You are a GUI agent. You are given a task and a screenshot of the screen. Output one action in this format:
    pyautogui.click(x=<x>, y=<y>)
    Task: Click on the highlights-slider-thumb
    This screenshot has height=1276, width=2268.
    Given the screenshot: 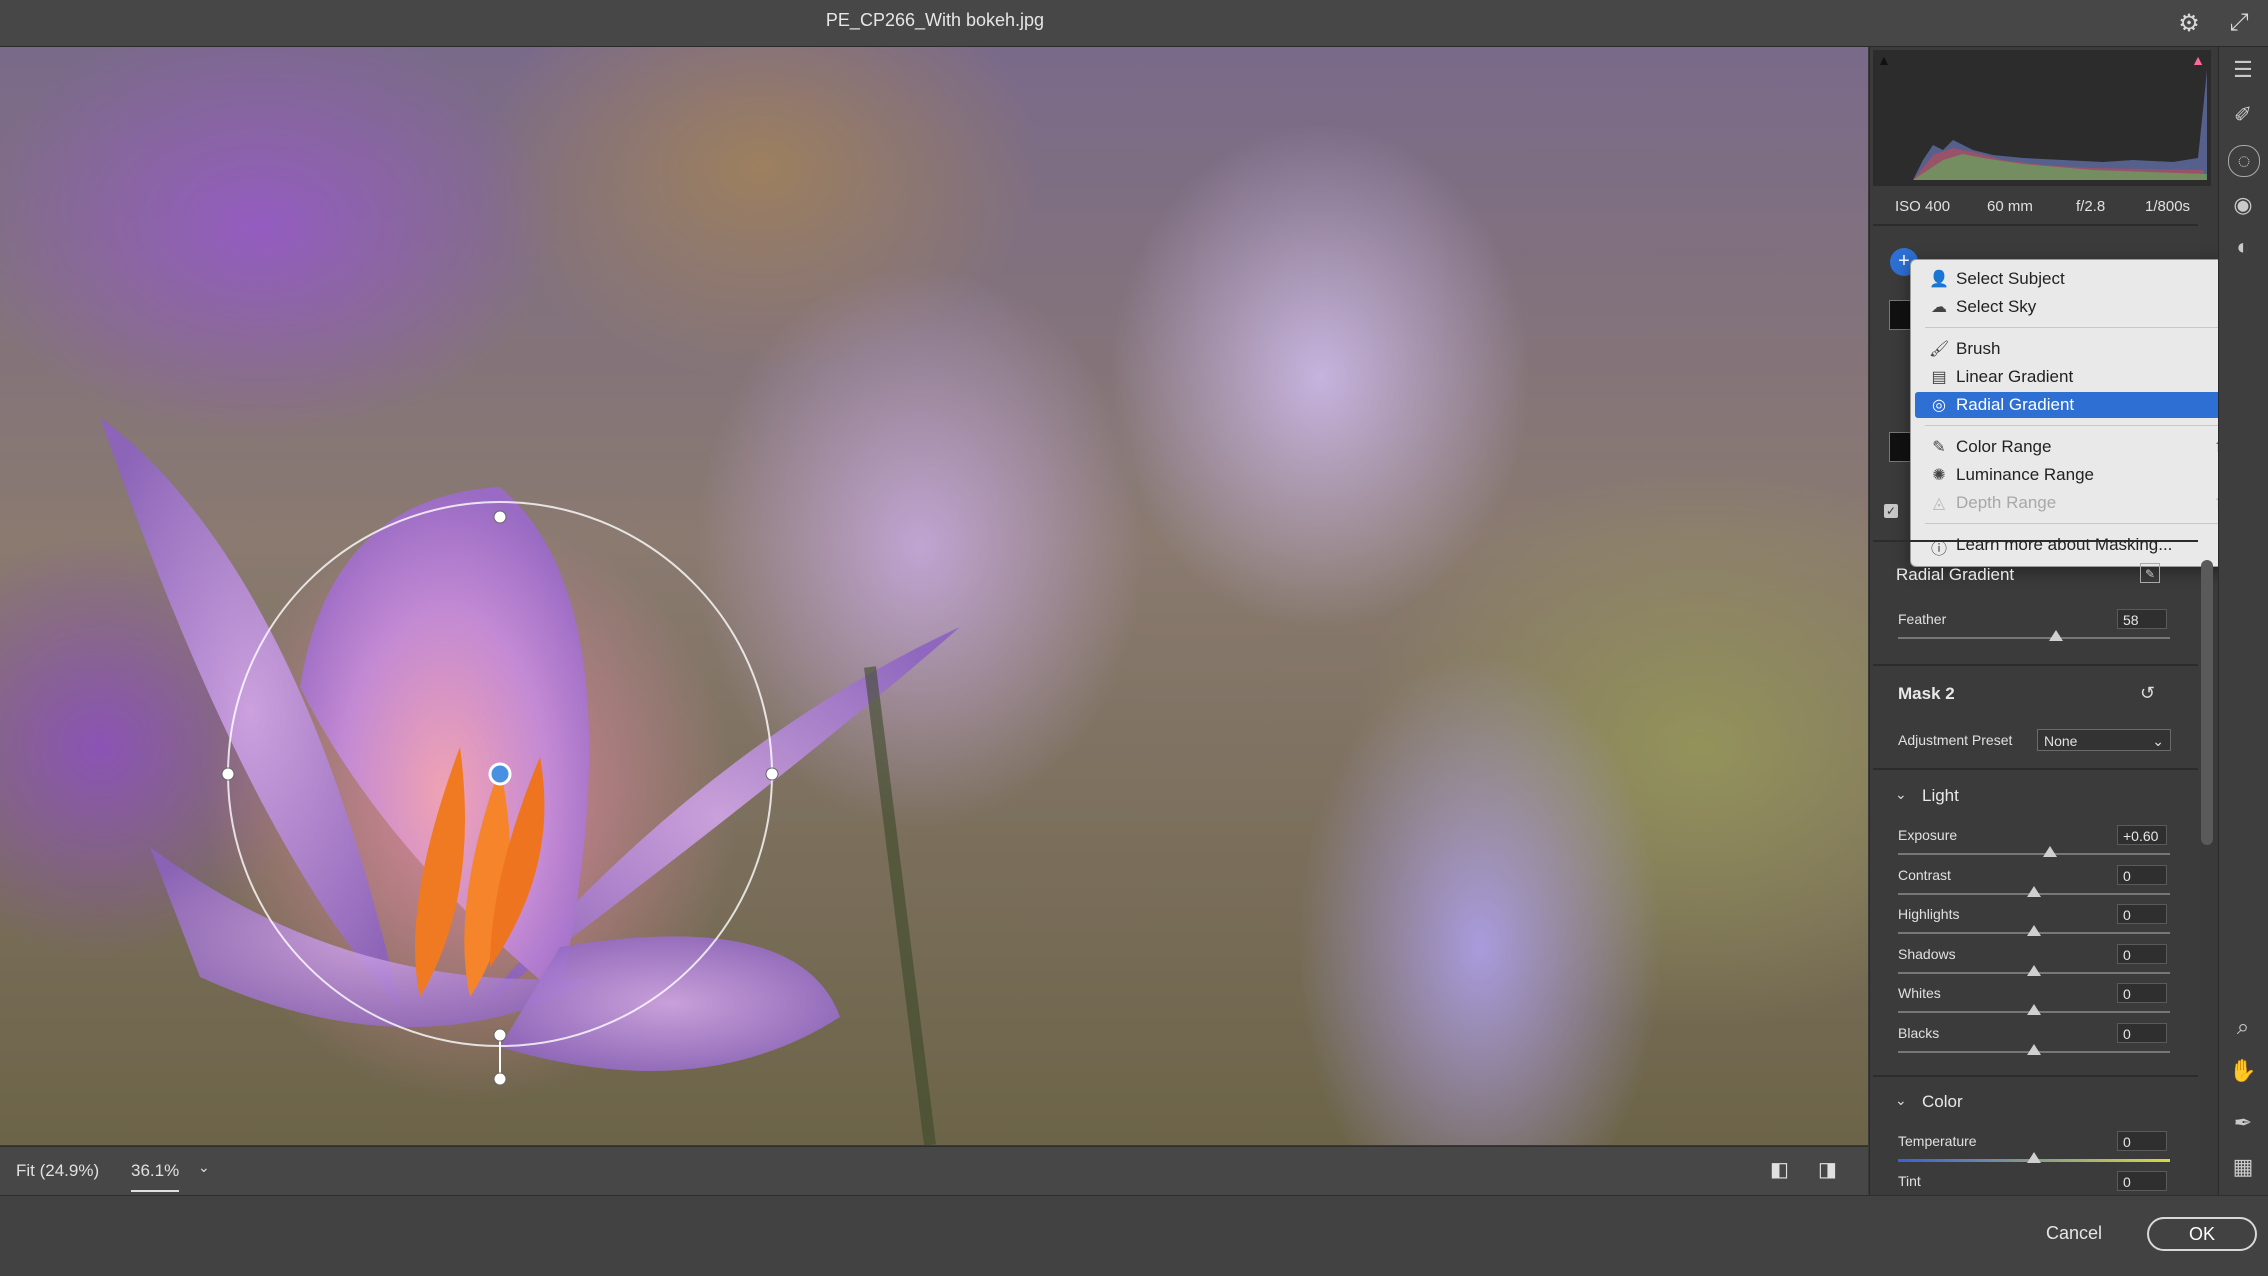 What is the action you would take?
    pyautogui.click(x=2034, y=930)
    